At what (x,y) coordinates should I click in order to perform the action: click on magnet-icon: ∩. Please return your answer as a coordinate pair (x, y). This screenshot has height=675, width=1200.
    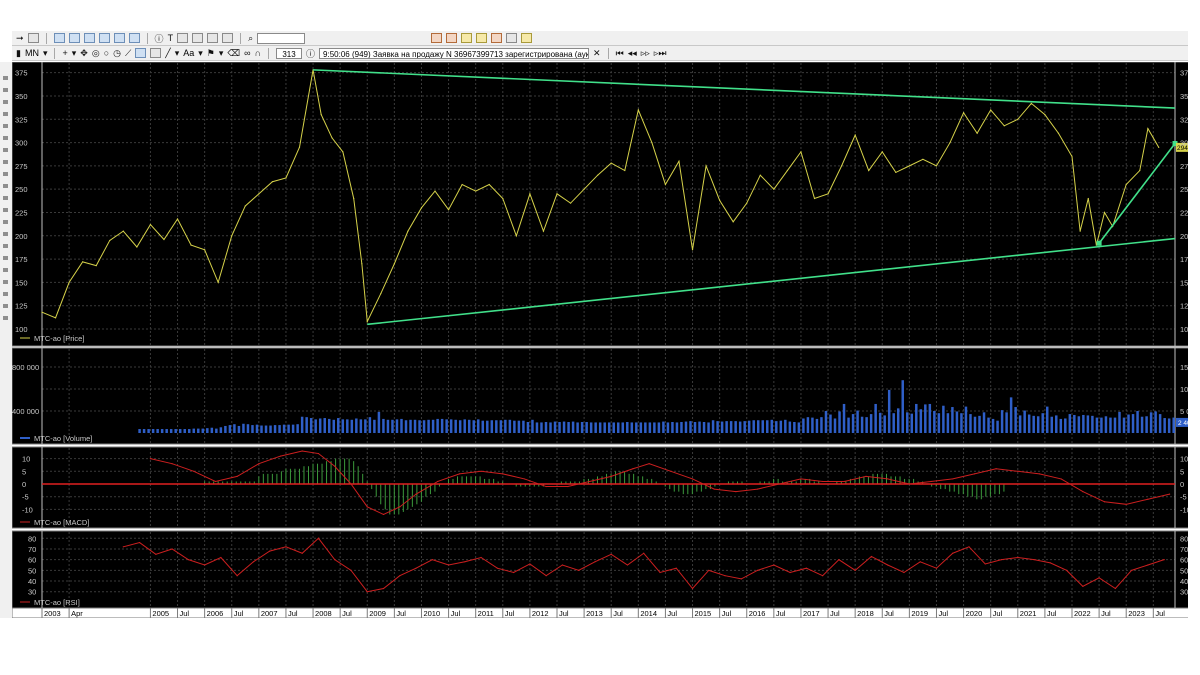
    Looking at the image, I should click on (258, 53).